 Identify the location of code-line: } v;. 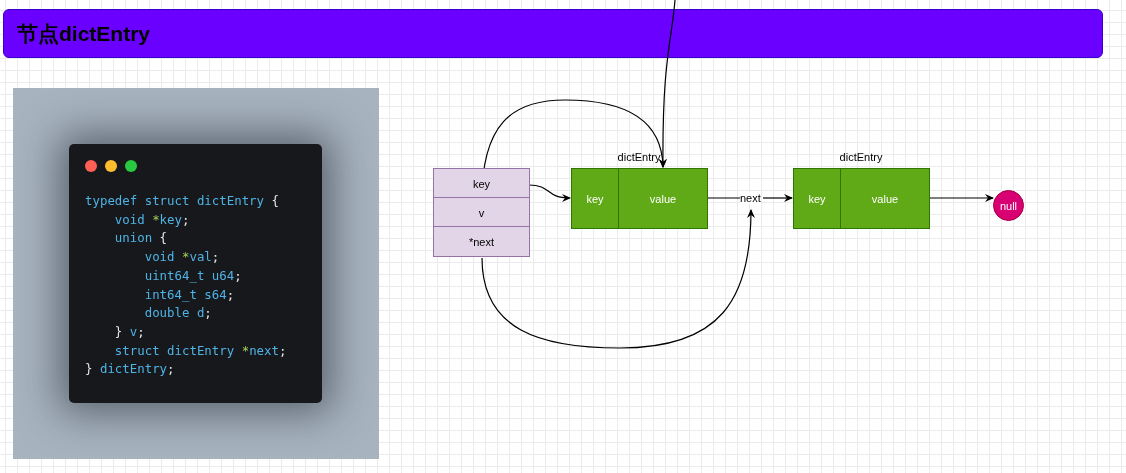
(129, 331).